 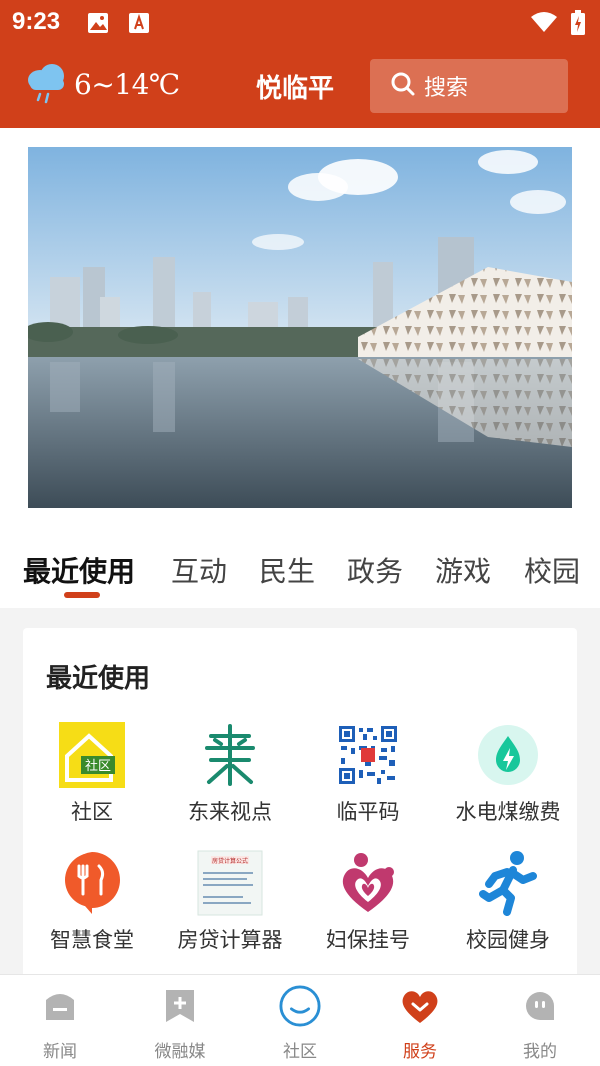 What do you see at coordinates (60, 1006) in the screenshot?
I see `news-icon` at bounding box center [60, 1006].